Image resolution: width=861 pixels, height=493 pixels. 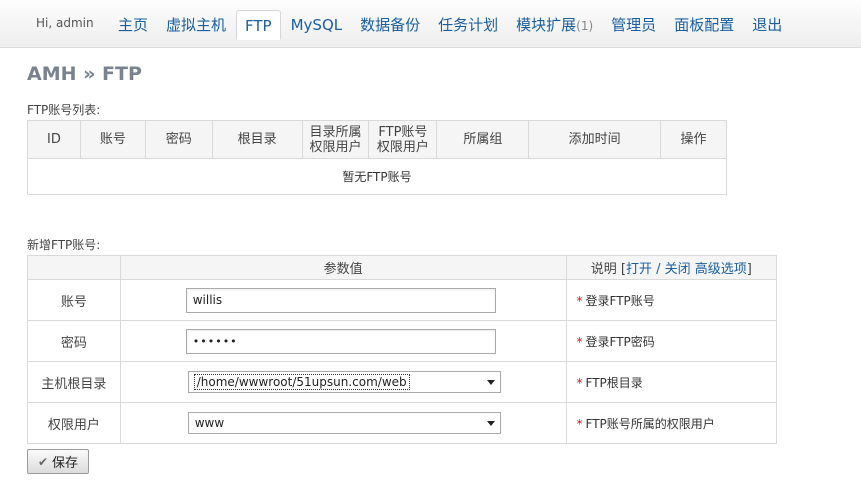 What do you see at coordinates (74, 300) in the screenshot?
I see `account-label: 账号` at bounding box center [74, 300].